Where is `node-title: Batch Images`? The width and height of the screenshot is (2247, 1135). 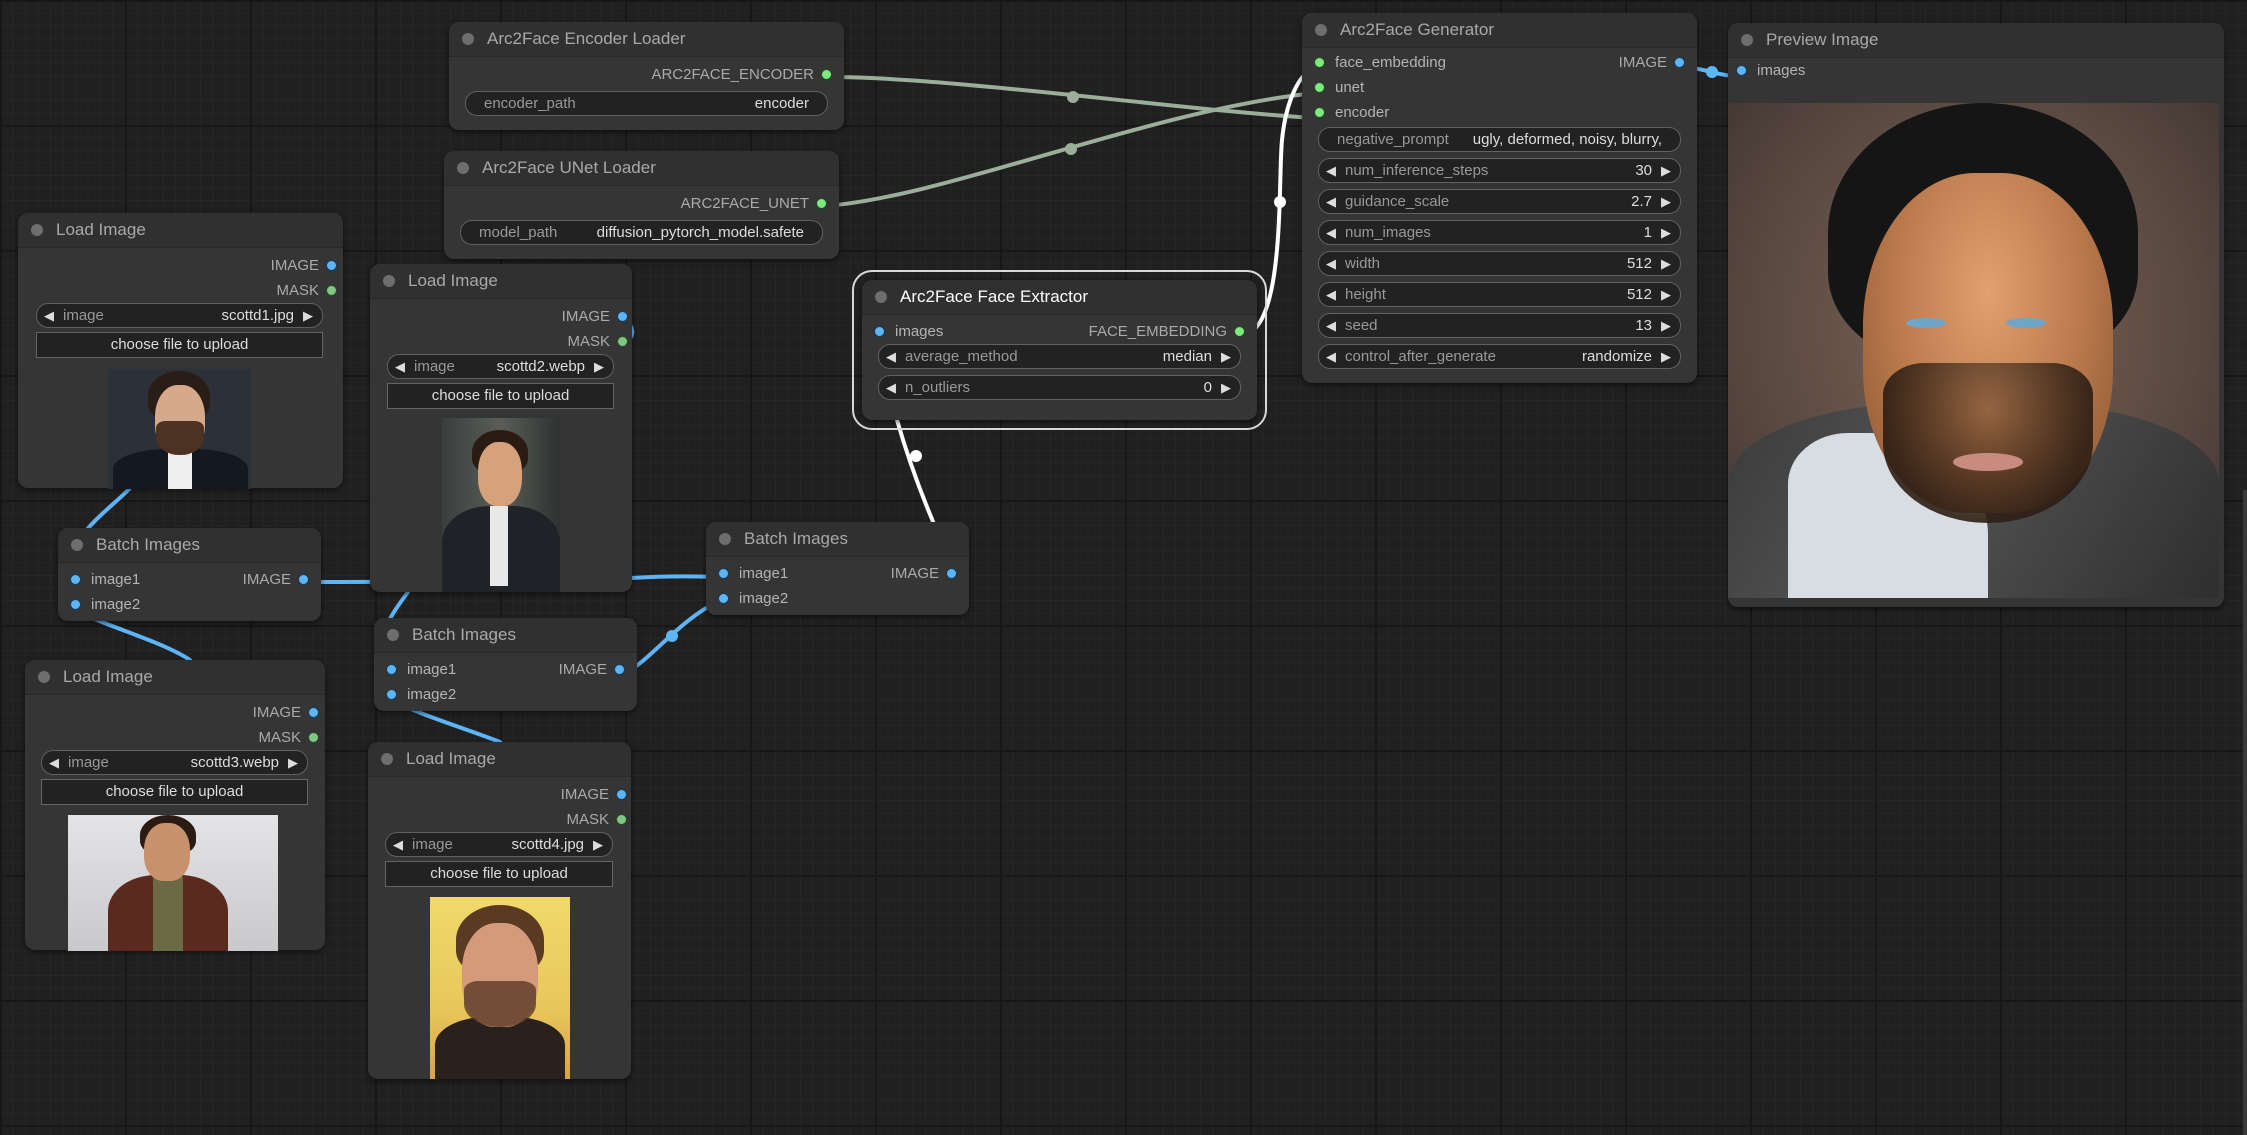
node-title: Batch Images is located at coordinates (837, 539).